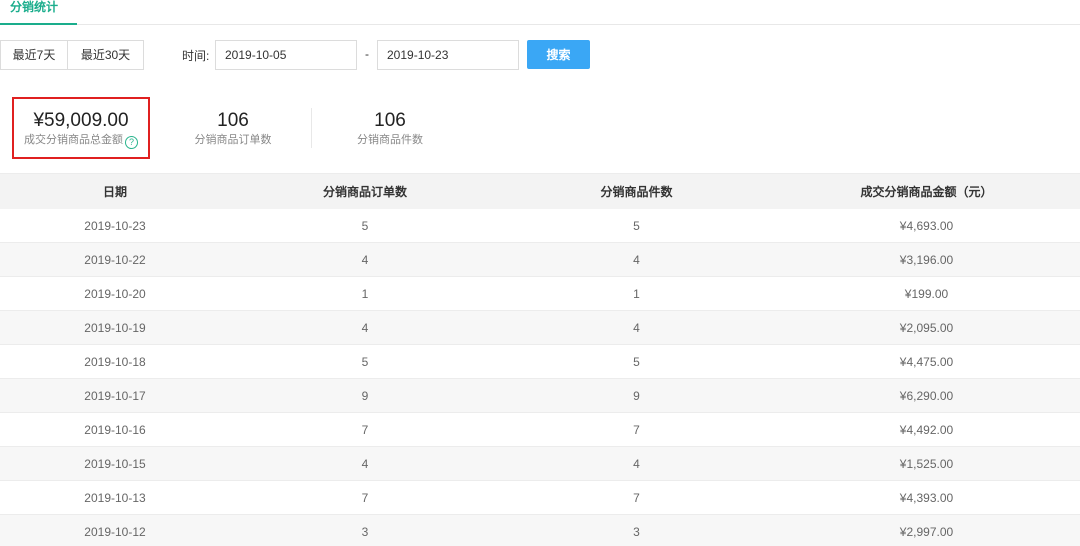  Describe the element at coordinates (115, 362) in the screenshot. I see `cell-date: 2019-10-18` at that location.